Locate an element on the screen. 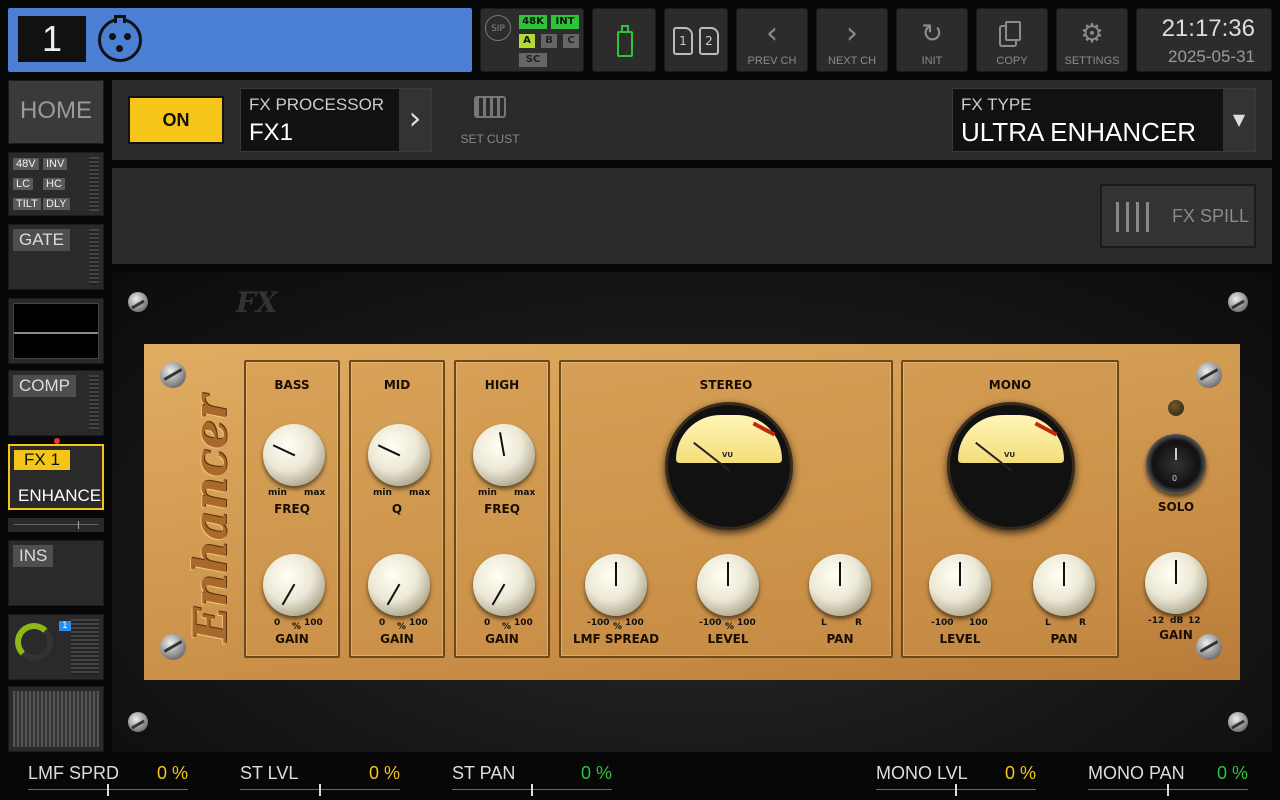 This screenshot has width=1280, height=800. high-gain-zero: 0 is located at coordinates (487, 623).